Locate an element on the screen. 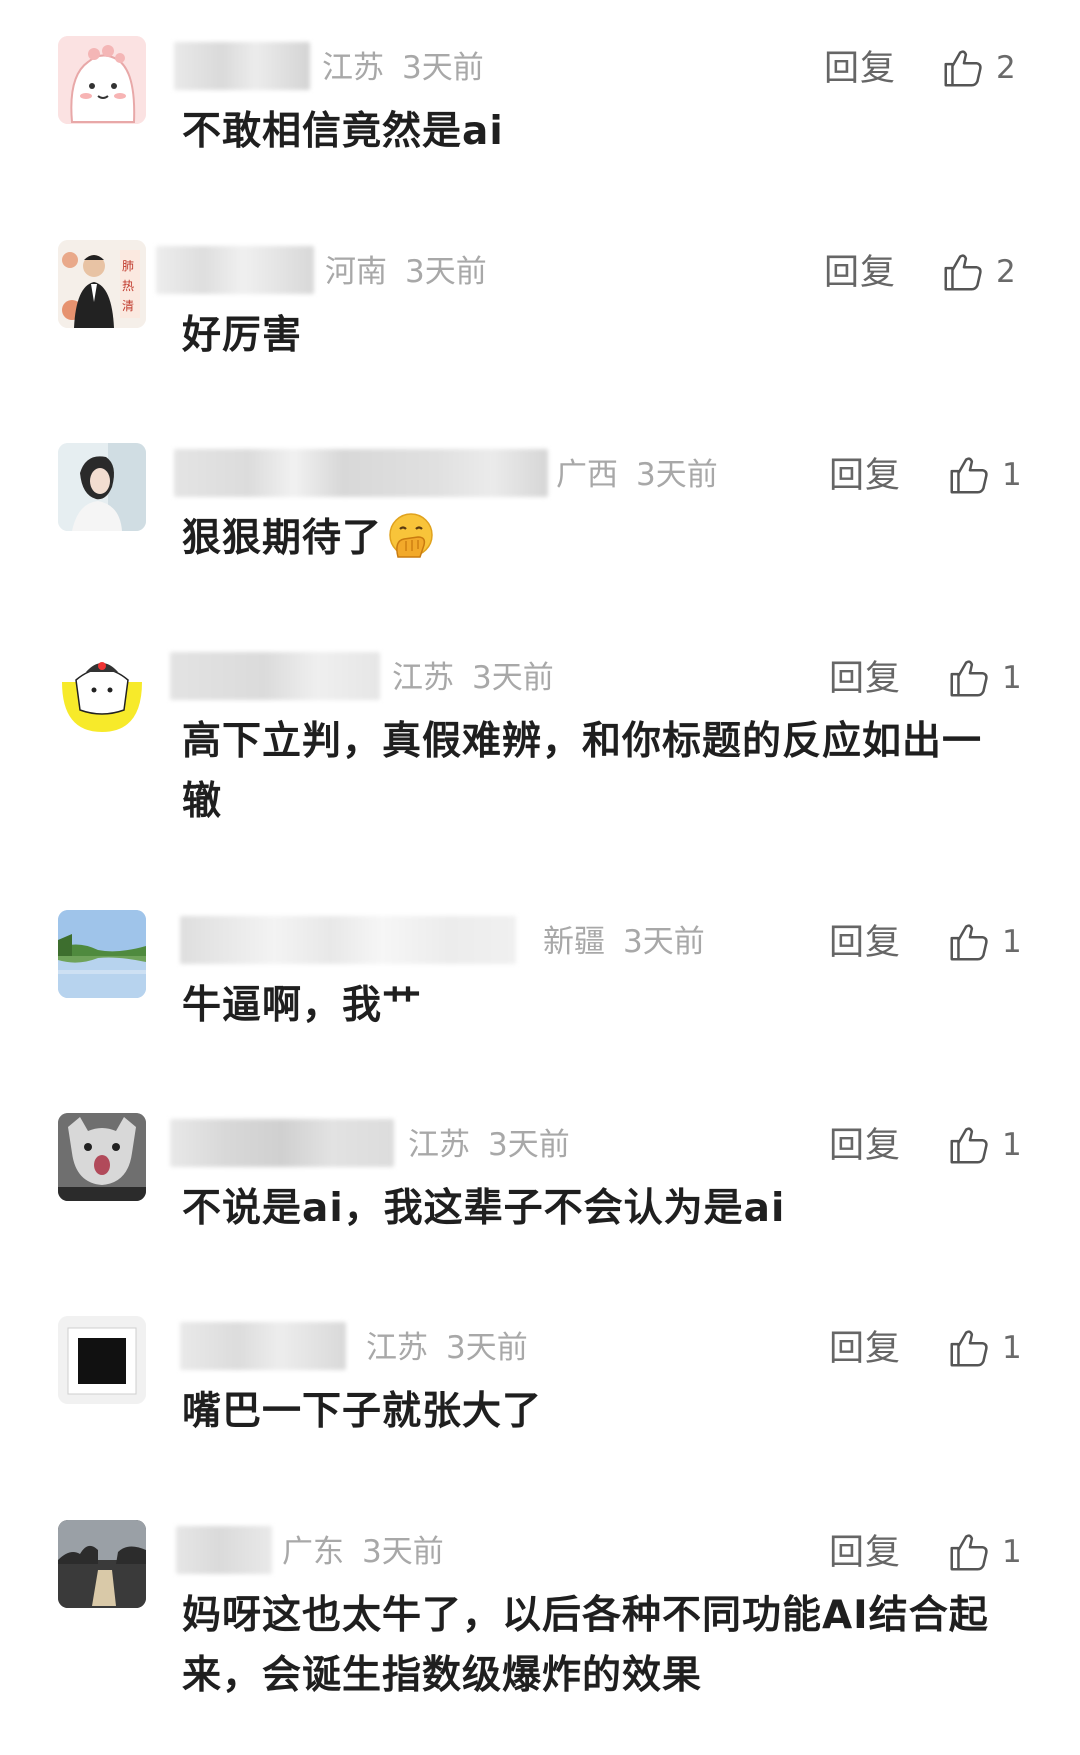 The image size is (1080, 1755). svg-text: 清 is located at coordinates (128, 306).